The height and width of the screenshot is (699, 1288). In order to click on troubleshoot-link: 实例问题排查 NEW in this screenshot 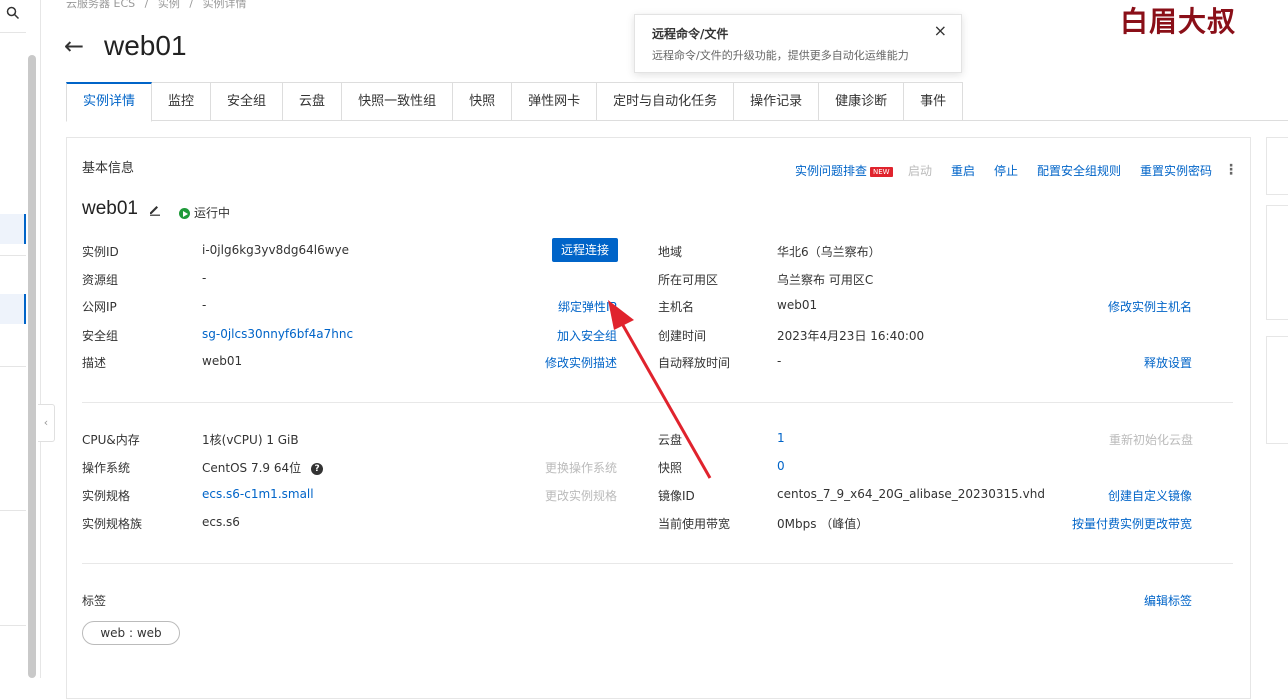, I will do `click(844, 170)`.